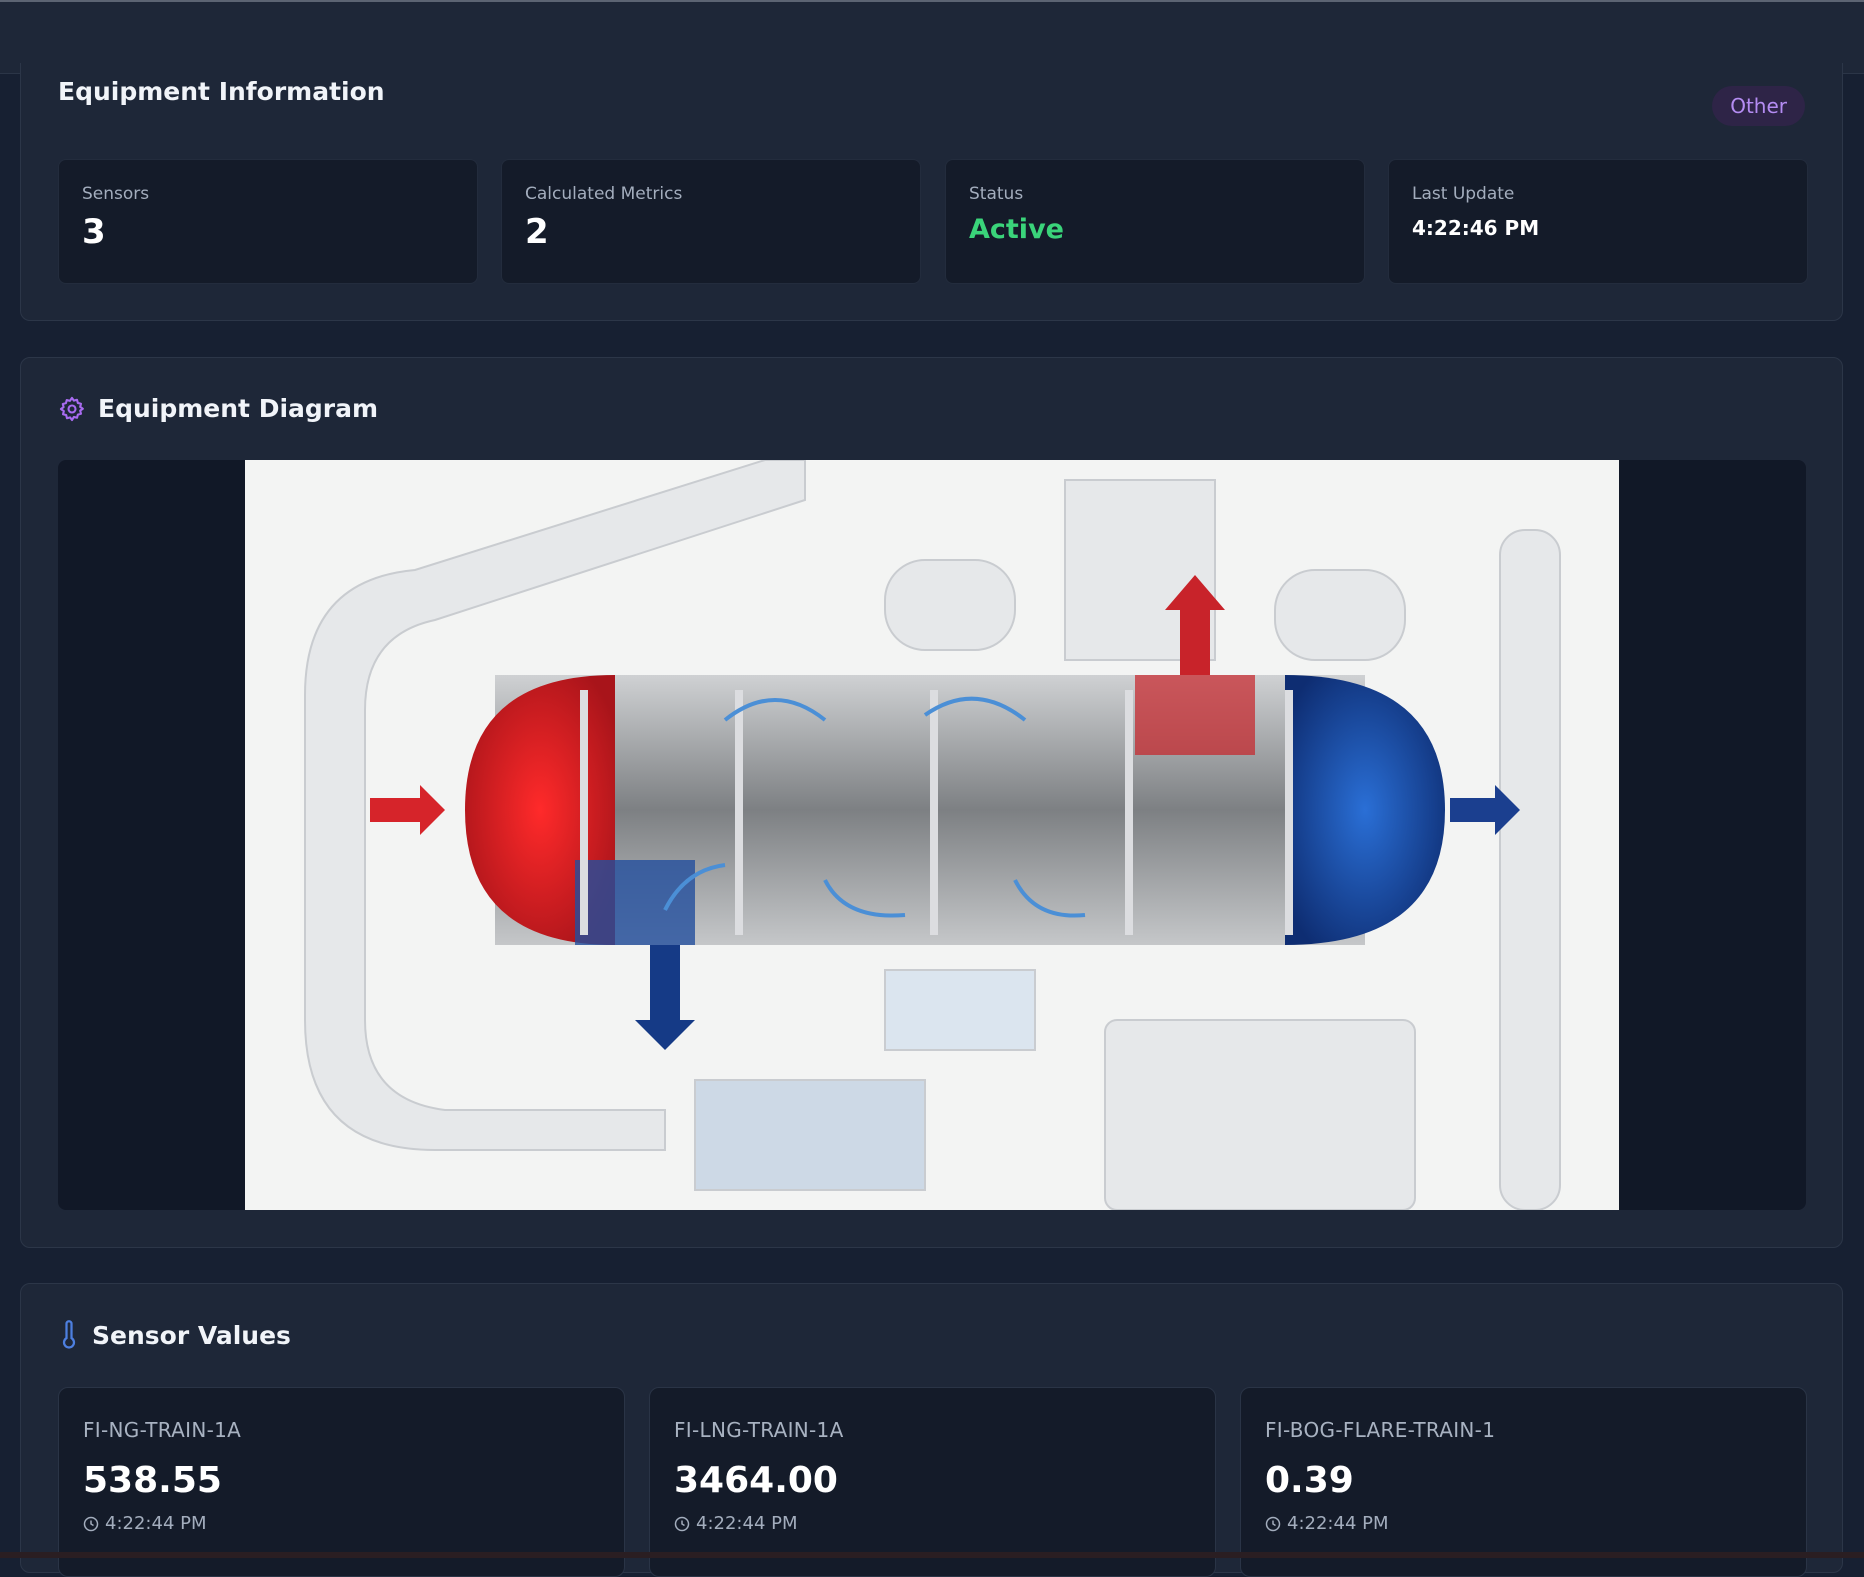 The width and height of the screenshot is (1864, 1577). What do you see at coordinates (1155, 221) in the screenshot?
I see `stat-status: Status Active` at bounding box center [1155, 221].